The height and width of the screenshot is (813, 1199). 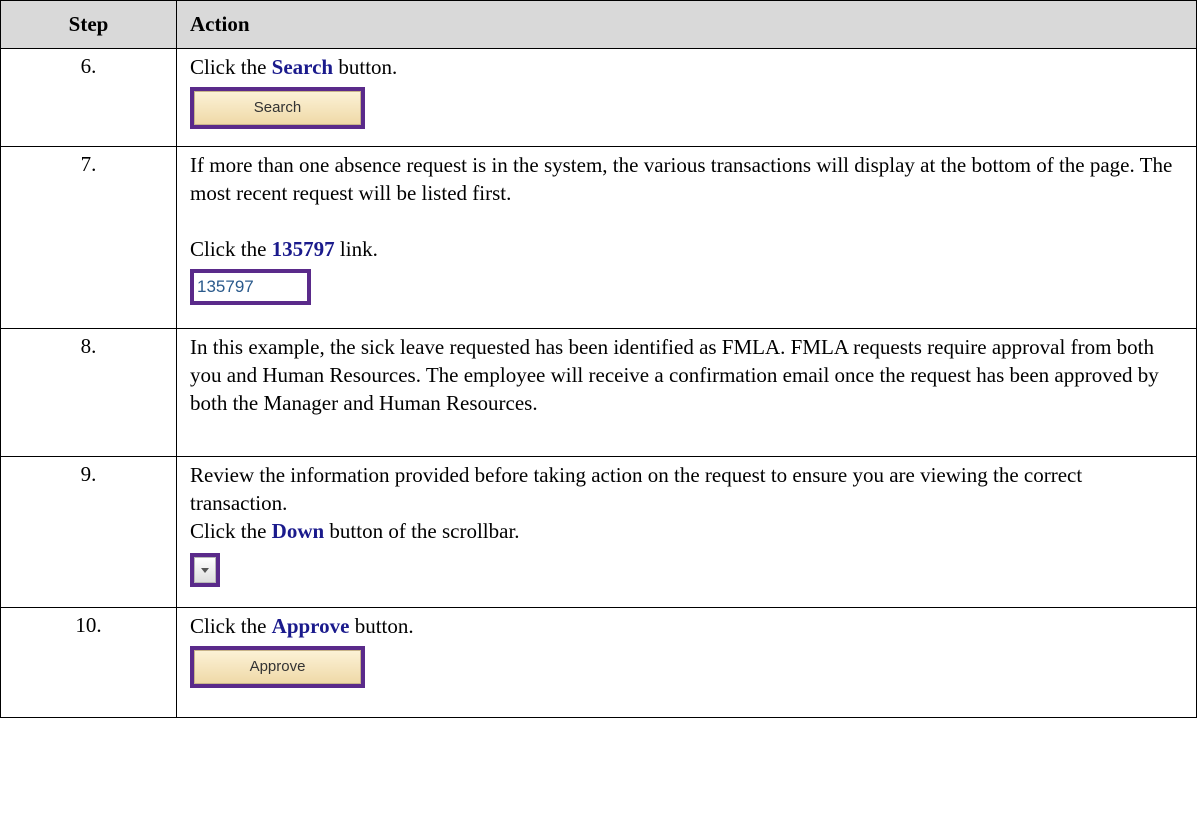 I want to click on scroll-down-button-image, so click(x=205, y=570).